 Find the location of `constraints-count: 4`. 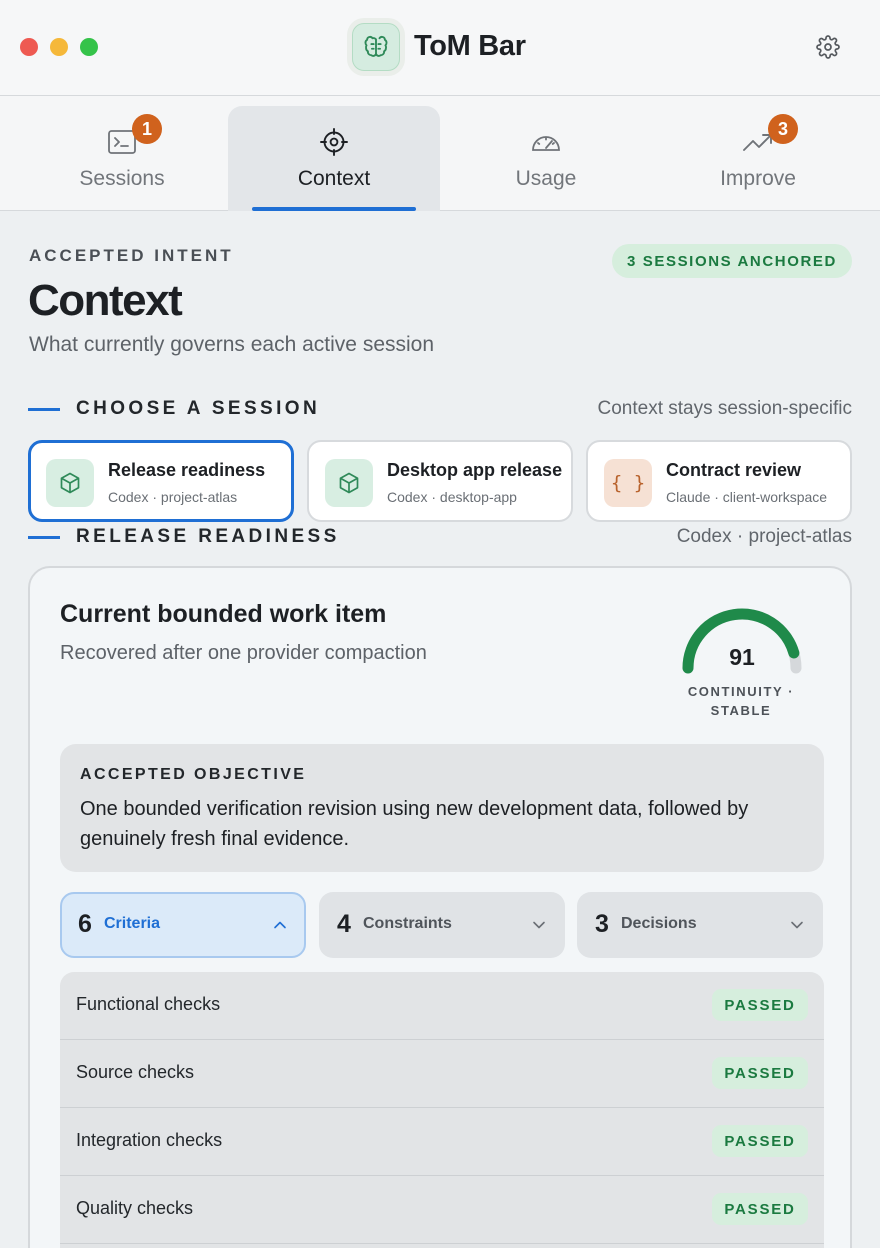

constraints-count: 4 is located at coordinates (344, 924).